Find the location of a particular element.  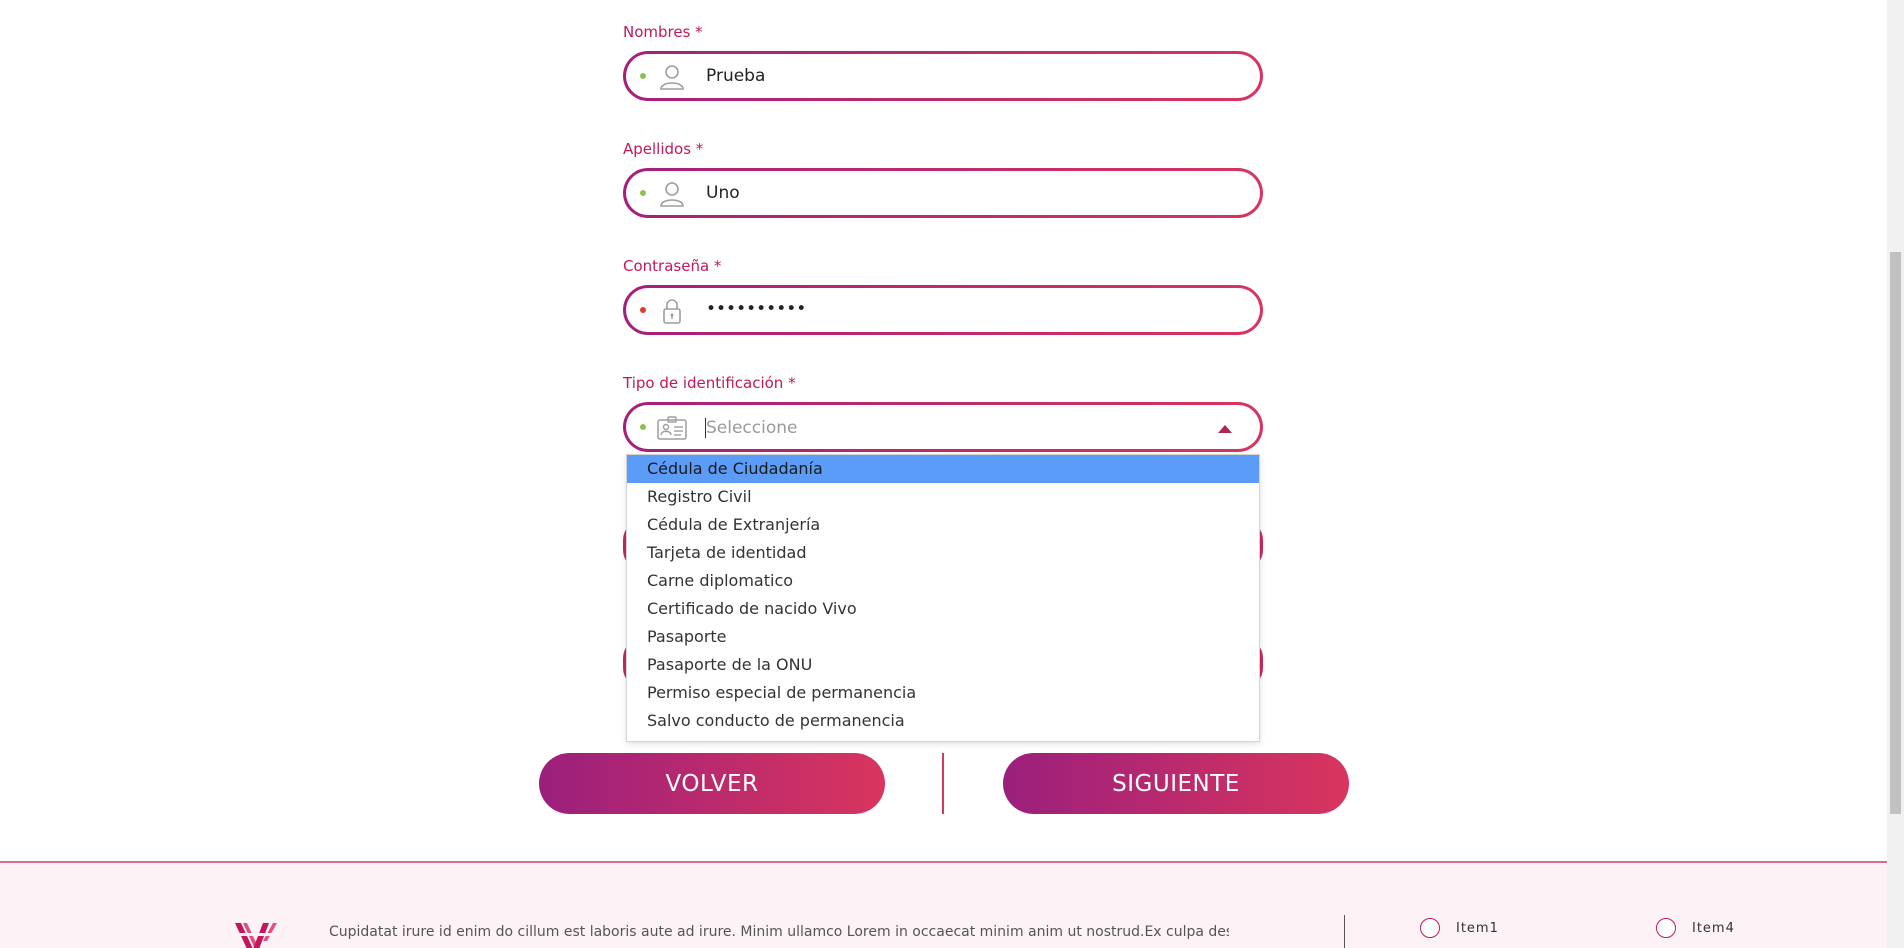

dropdown-option: Cédula de Ciudadanía is located at coordinates (943, 469).